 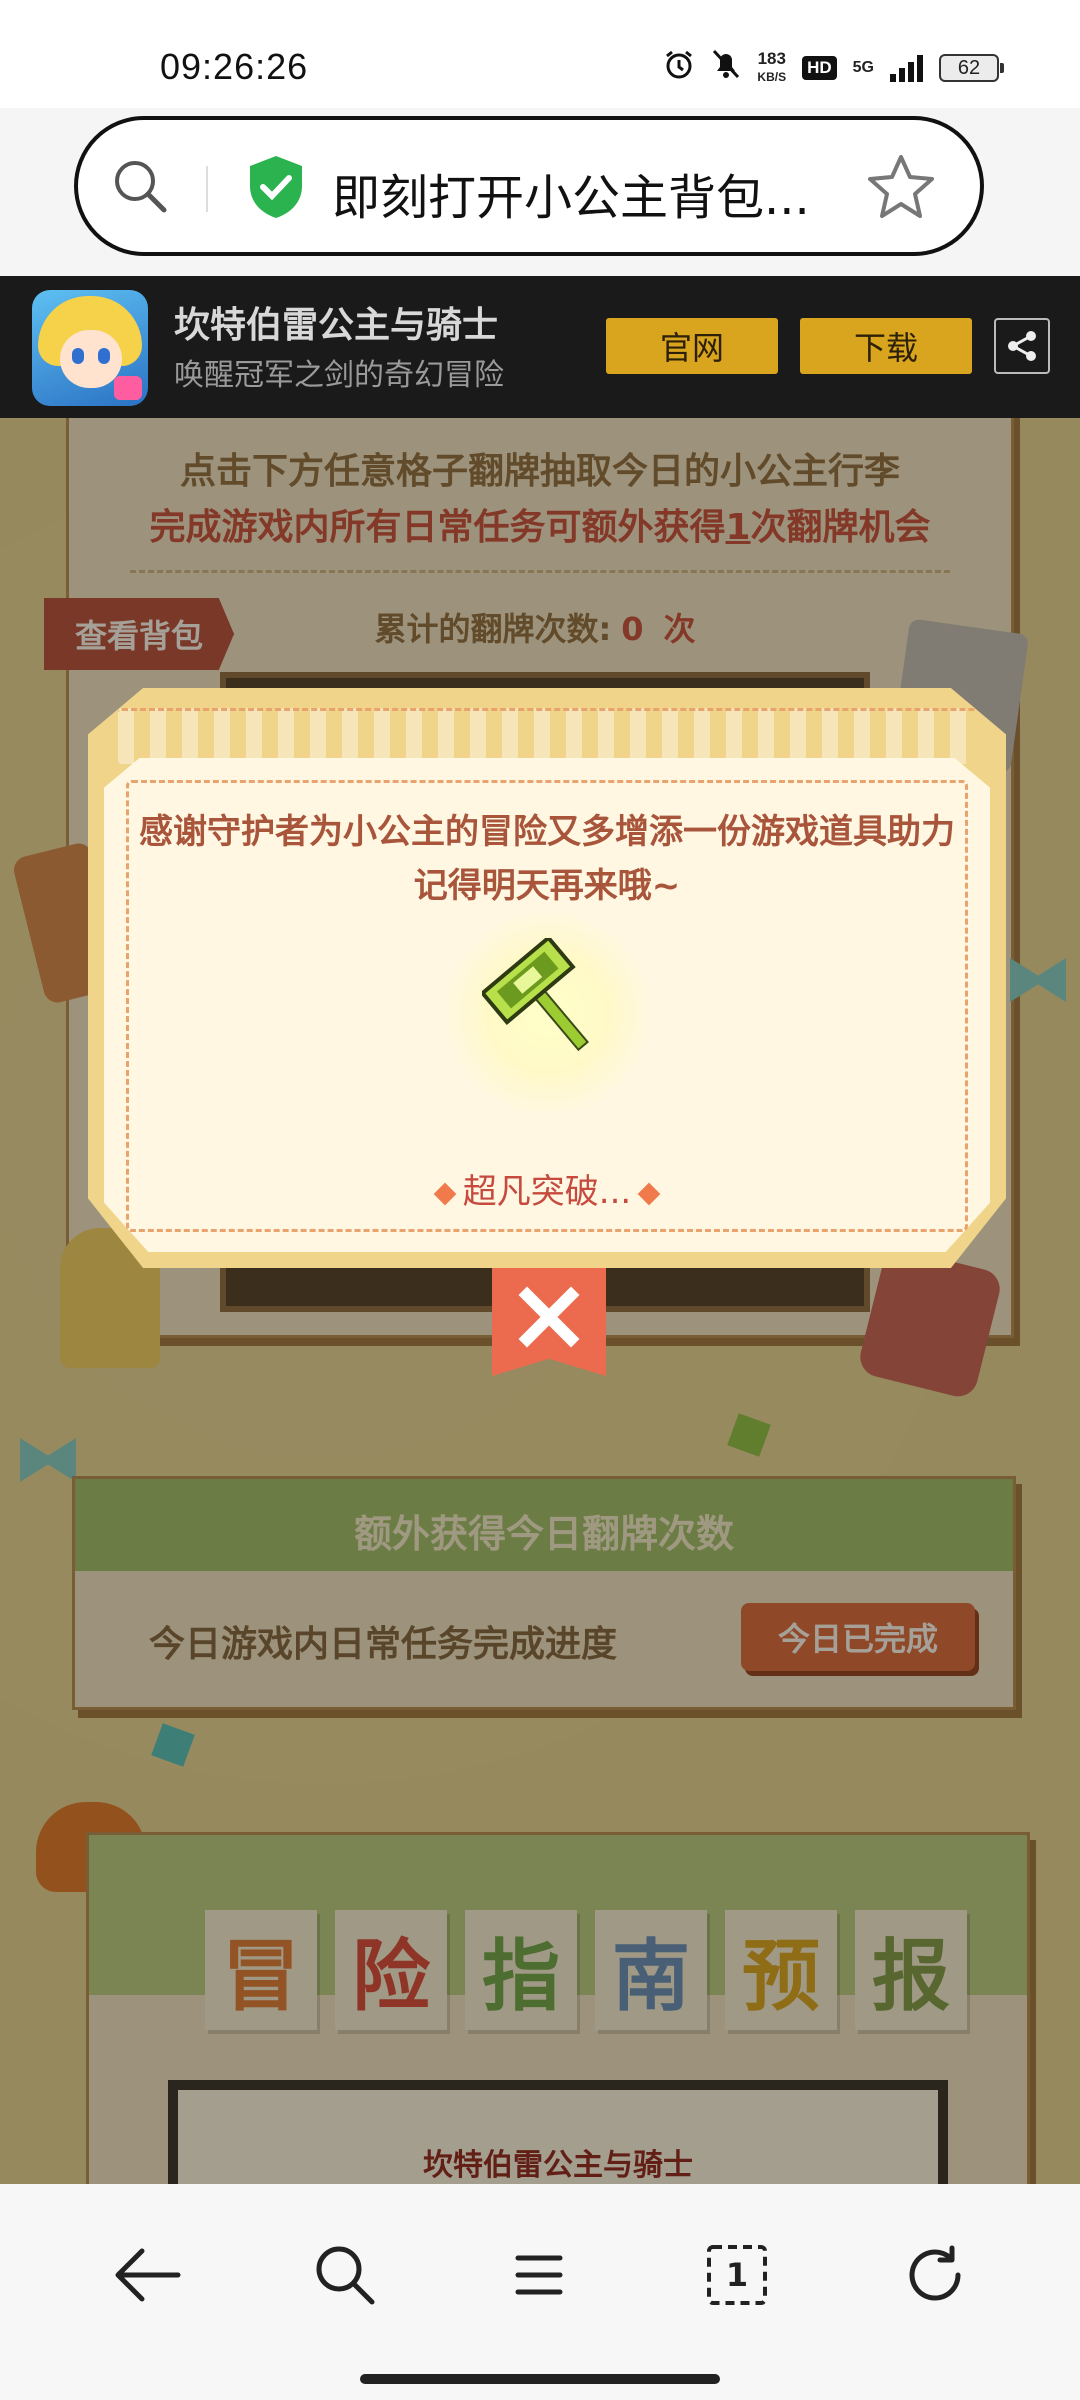 What do you see at coordinates (540, 2379) in the screenshot?
I see `home-indicator` at bounding box center [540, 2379].